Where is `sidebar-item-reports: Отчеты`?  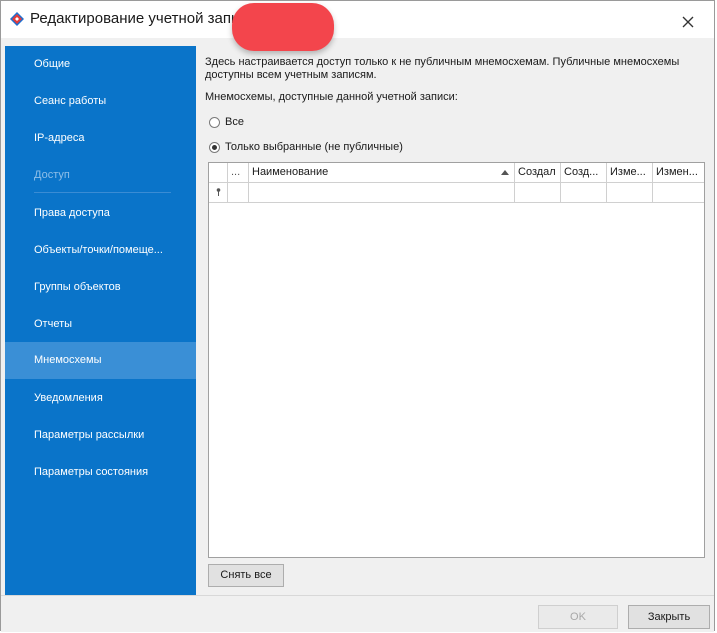
sidebar-item-reports: Отчеты is located at coordinates (100, 324).